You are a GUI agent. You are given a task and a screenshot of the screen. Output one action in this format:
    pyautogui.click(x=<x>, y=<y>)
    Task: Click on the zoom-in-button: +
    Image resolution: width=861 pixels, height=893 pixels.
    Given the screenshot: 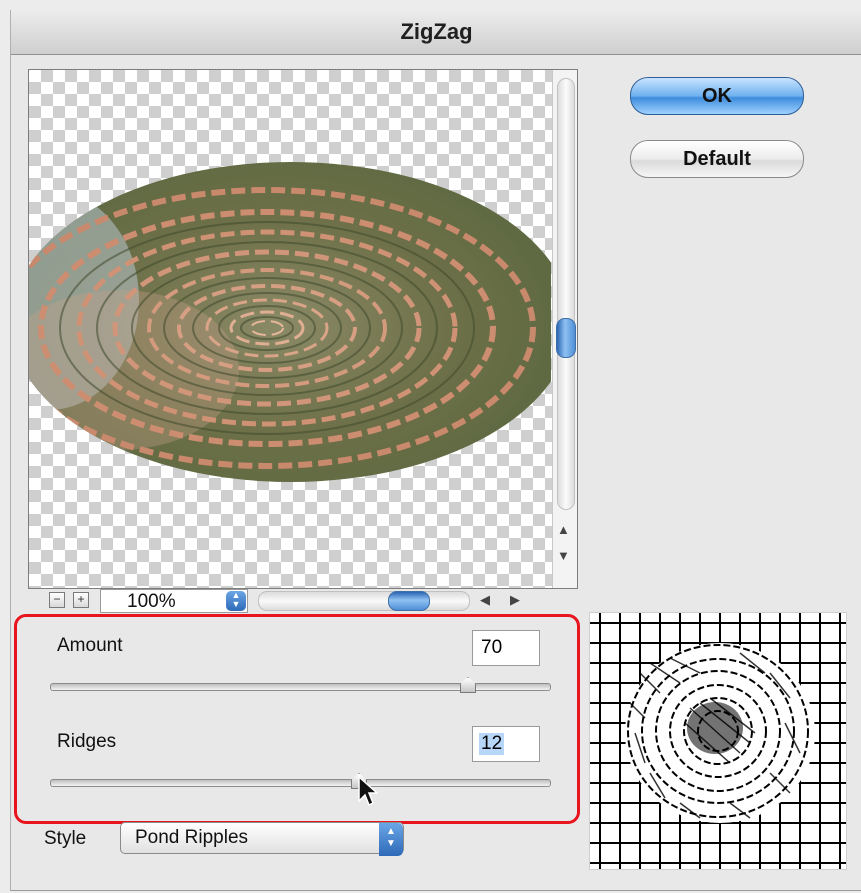 What is the action you would take?
    pyautogui.click(x=81, y=600)
    